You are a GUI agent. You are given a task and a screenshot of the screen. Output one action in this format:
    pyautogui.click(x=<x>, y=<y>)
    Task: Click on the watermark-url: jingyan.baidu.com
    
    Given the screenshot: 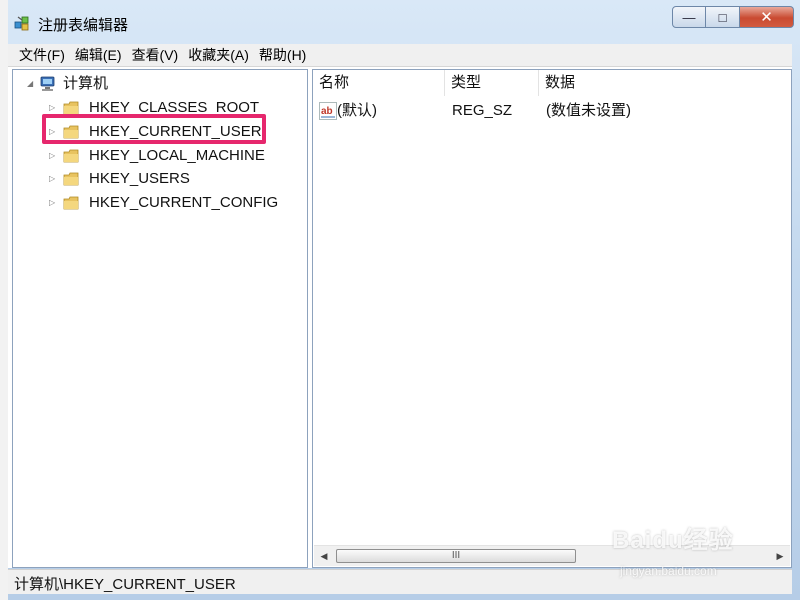 What is the action you would take?
    pyautogui.click(x=668, y=571)
    